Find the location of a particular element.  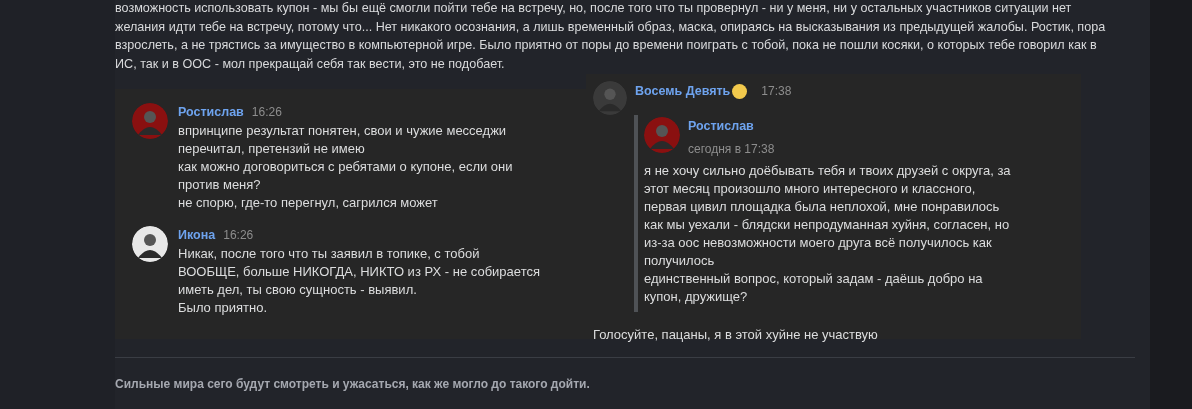

message-text: Никак, после того что ты заявил в топике, с тобой ВООБЩЕ, больше НИКОГДА, НИКТО из РХ - не собирается иметь дел, ты свою сущность - выявил. Было приятно. is located at coordinates (359, 280).